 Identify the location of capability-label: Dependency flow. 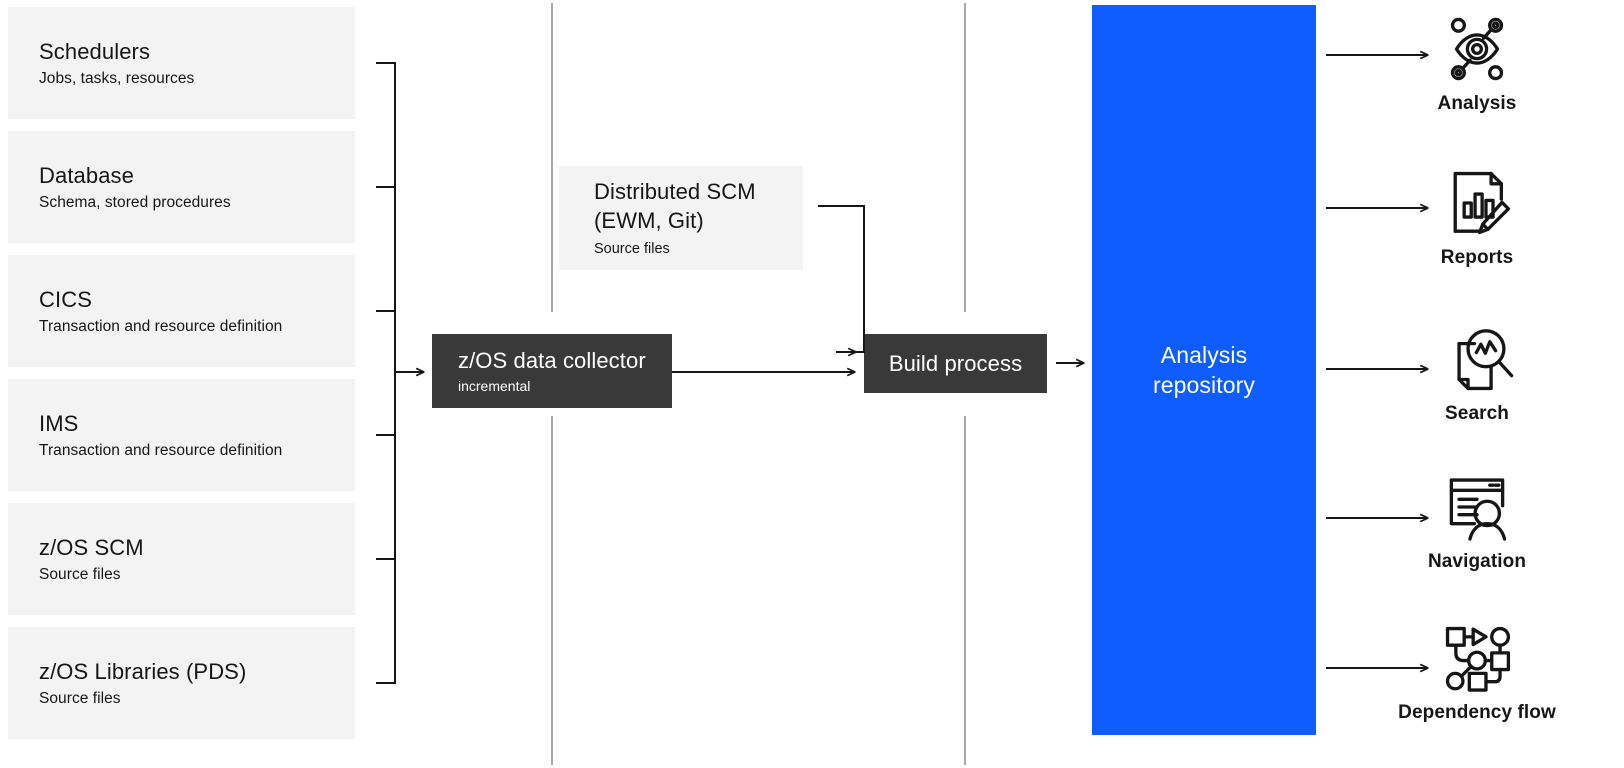
(1477, 712).